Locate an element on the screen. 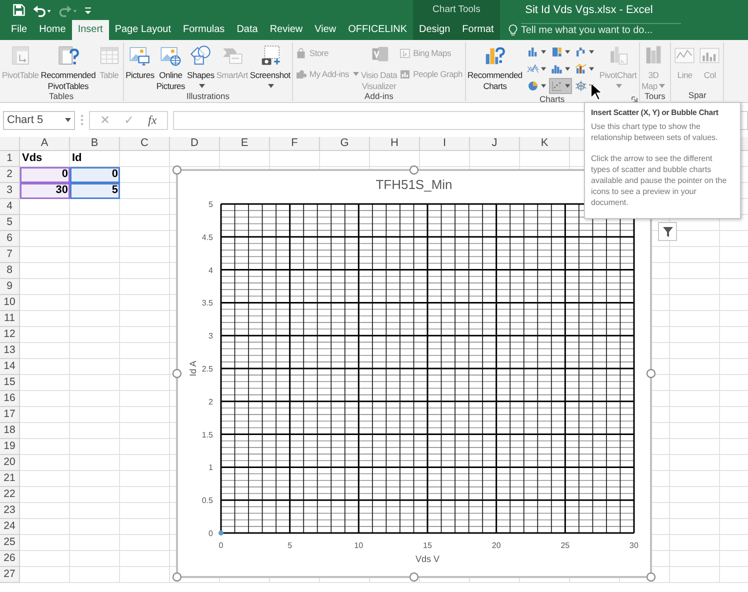 The height and width of the screenshot is (592, 748). column-header: D is located at coordinates (195, 144).